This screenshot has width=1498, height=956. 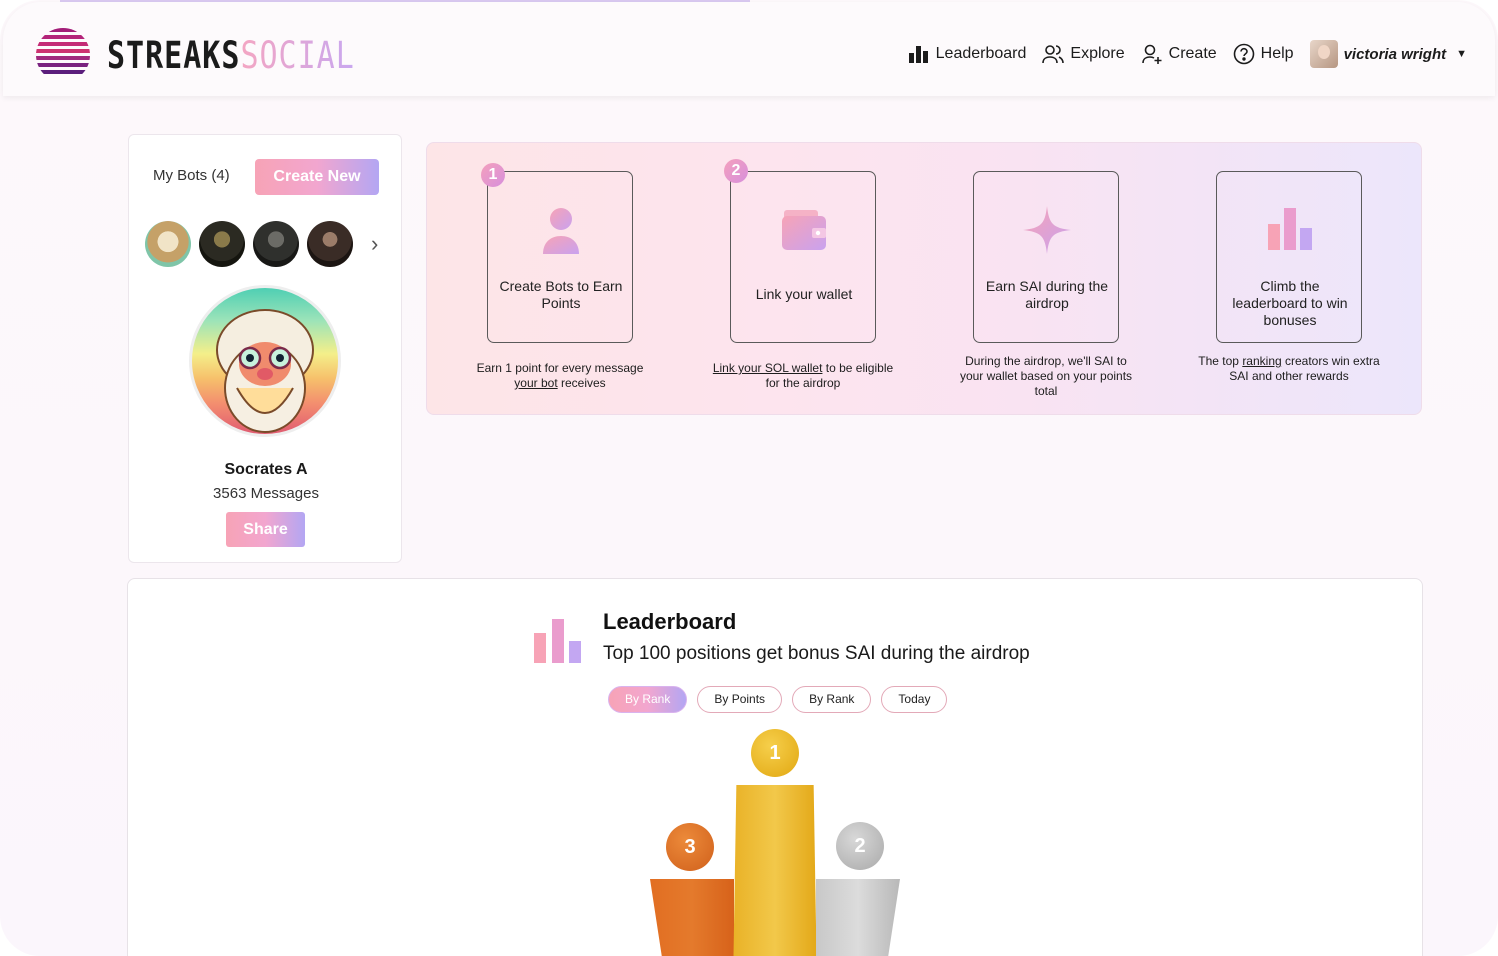 I want to click on nav-leaderboard-label: Leaderboard, so click(x=981, y=53).